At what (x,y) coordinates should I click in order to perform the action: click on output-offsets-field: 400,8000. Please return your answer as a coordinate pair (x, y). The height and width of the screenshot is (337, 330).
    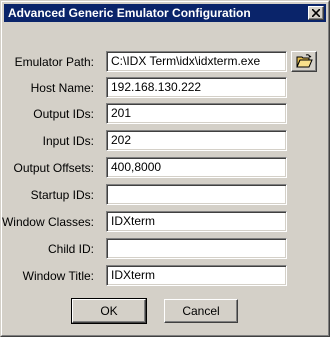
    Looking at the image, I should click on (196, 167).